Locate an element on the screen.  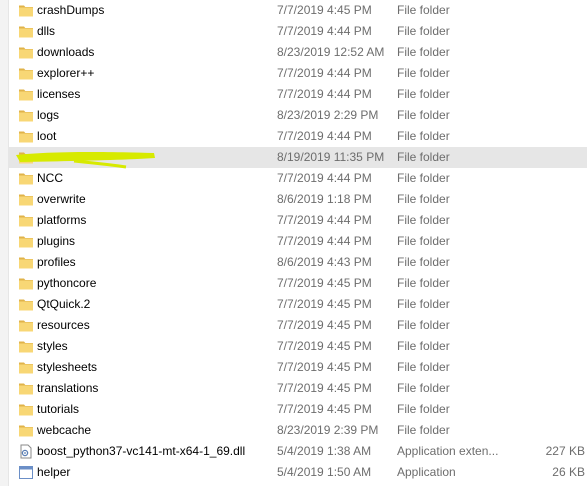
file-name: pythoncore is located at coordinates (67, 283).